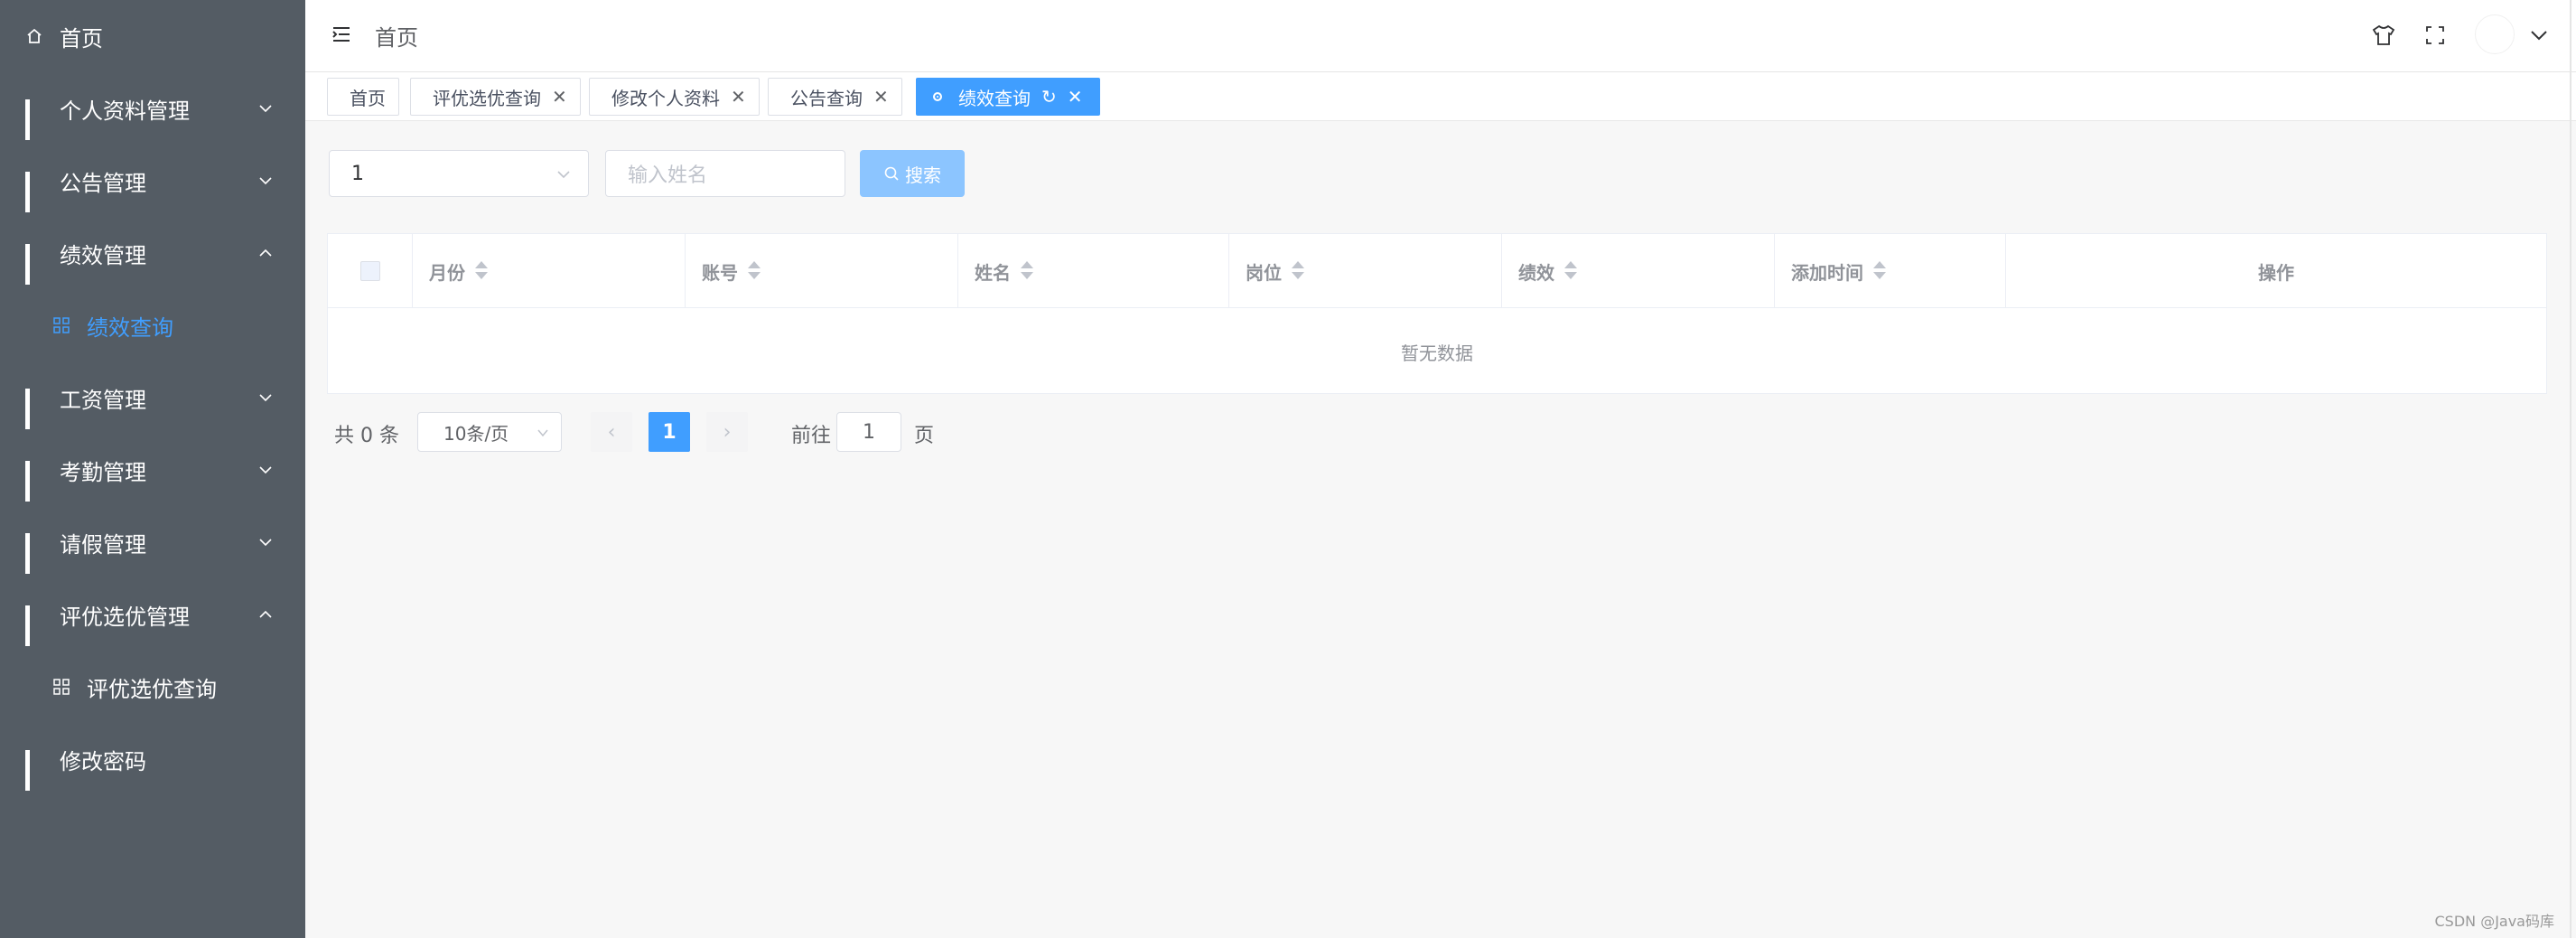  What do you see at coordinates (1437, 313) in the screenshot?
I see `performance-table: 月份 账号 姓名 岗位 绩效 添加时间 操作 暂无数据` at bounding box center [1437, 313].